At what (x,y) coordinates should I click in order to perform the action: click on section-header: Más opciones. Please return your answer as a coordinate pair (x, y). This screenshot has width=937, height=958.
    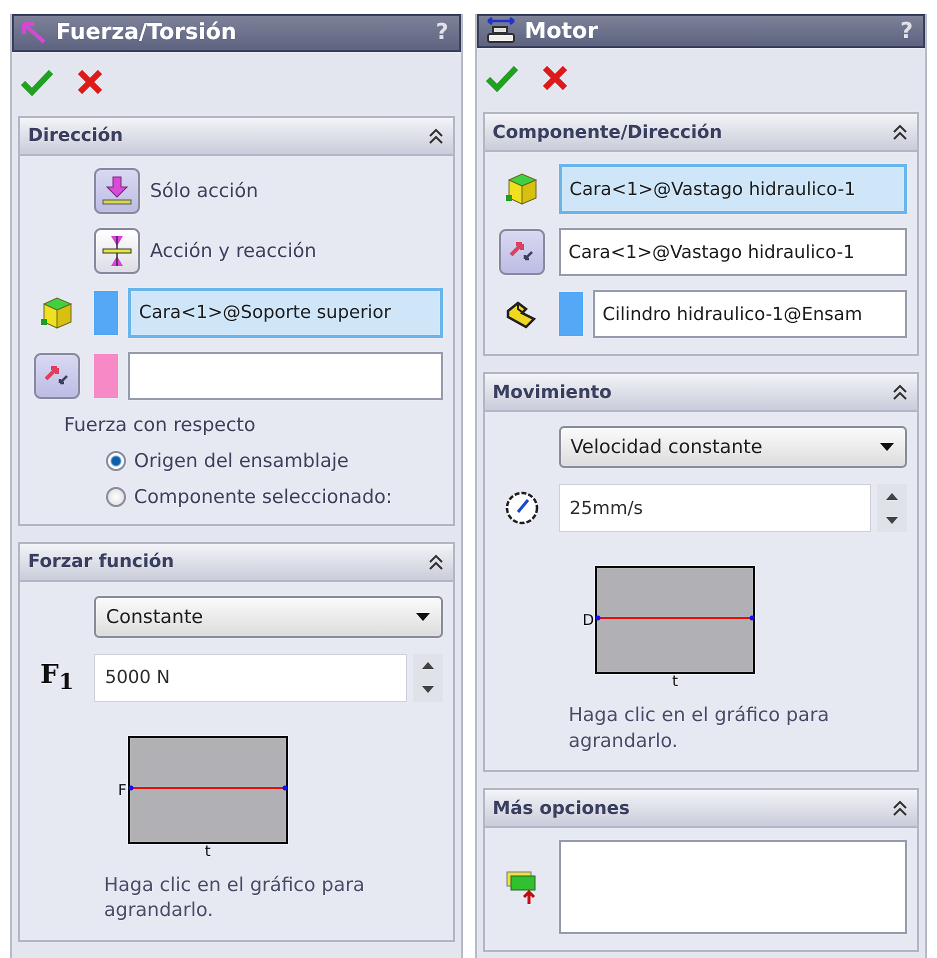
    Looking at the image, I should click on (700, 809).